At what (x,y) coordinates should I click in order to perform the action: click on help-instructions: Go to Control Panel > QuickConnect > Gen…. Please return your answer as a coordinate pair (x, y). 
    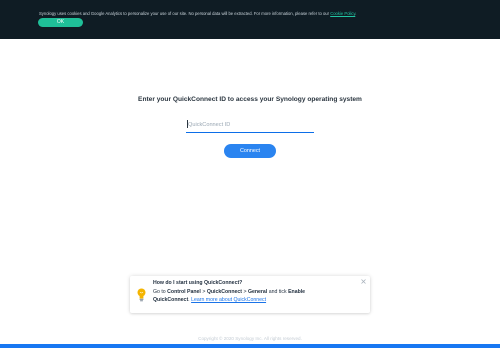
    Looking at the image, I should click on (243, 296).